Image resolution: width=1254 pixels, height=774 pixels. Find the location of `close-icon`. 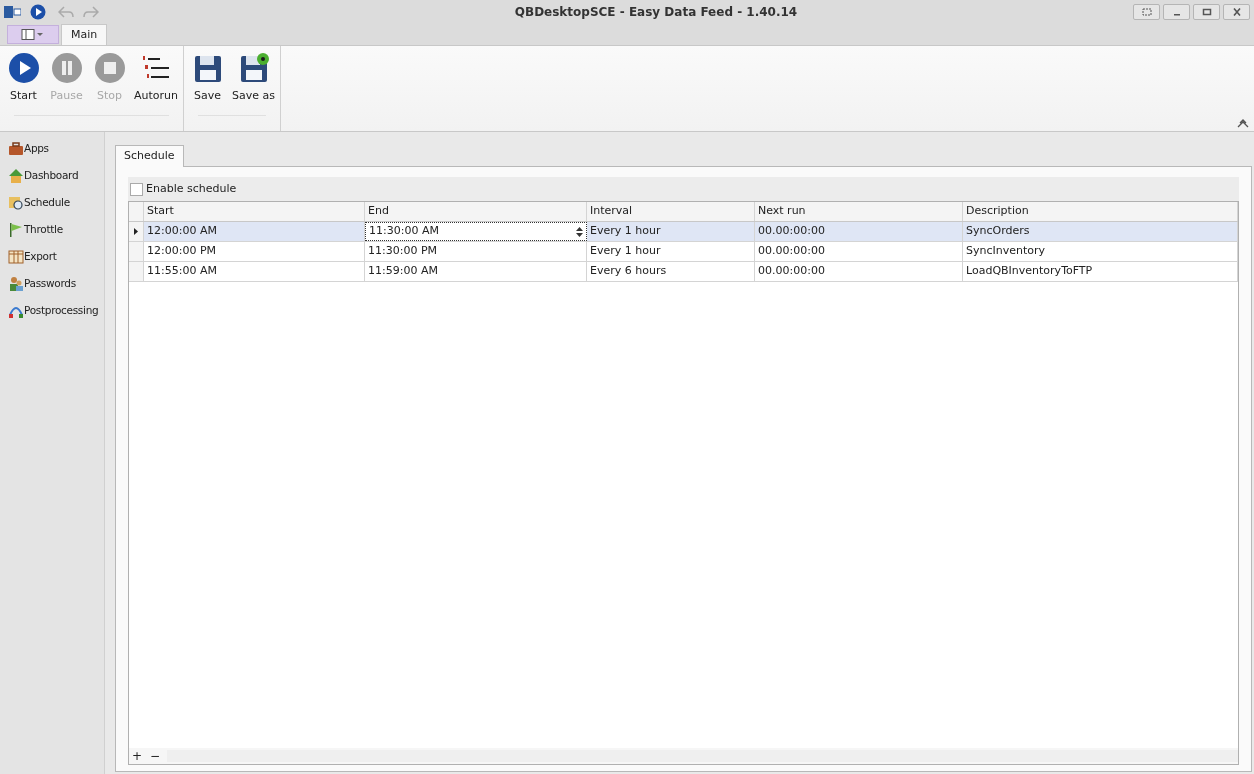

close-icon is located at coordinates (1236, 12).